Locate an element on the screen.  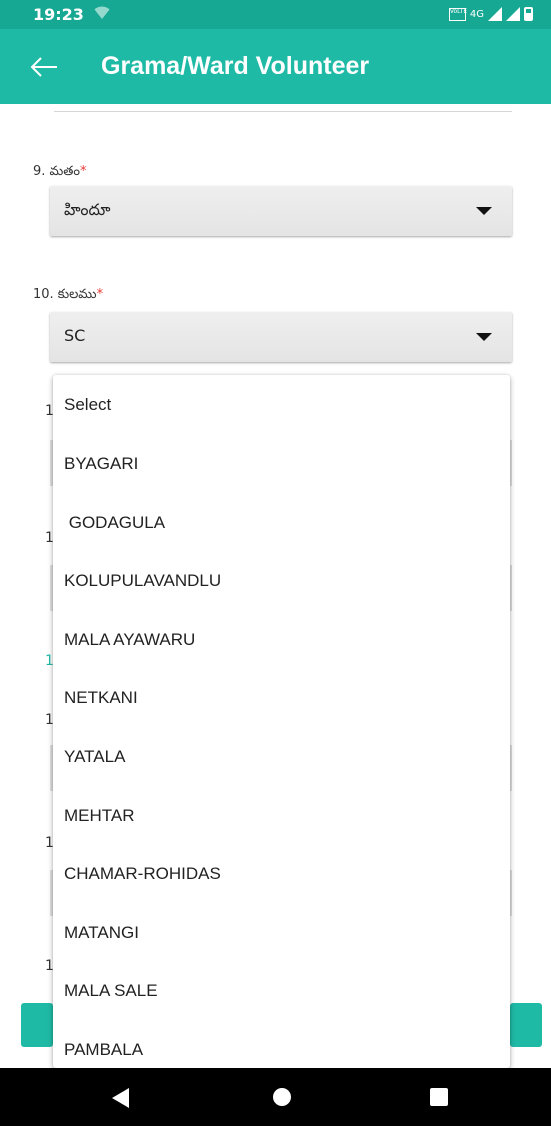
caste-select: SC is located at coordinates (281, 337).